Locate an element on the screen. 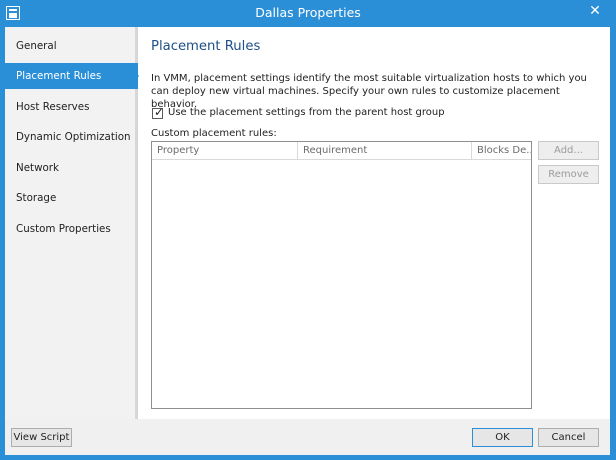 The height and width of the screenshot is (460, 616). parent-settings-checkbox: ✓ is located at coordinates (158, 112).